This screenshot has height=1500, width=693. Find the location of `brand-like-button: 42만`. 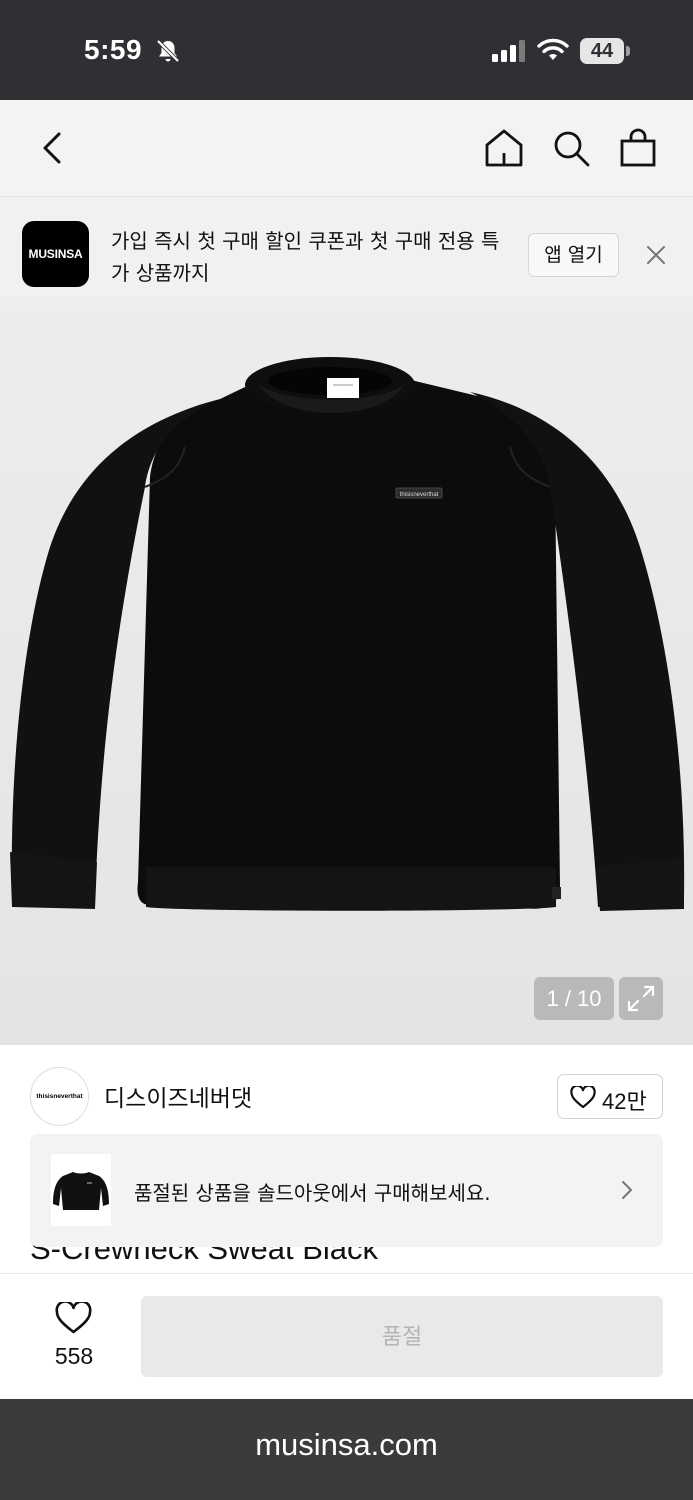

brand-like-button: 42만 is located at coordinates (610, 1096).